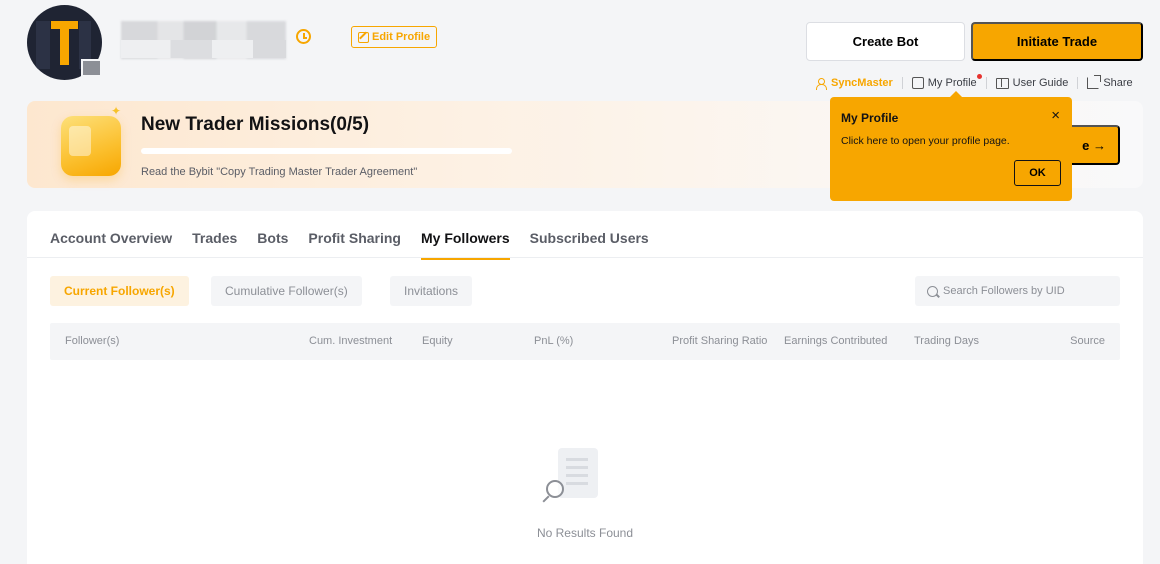  Describe the element at coordinates (354, 245) in the screenshot. I see `tab-profit-sharing: Profit Sharing` at that location.